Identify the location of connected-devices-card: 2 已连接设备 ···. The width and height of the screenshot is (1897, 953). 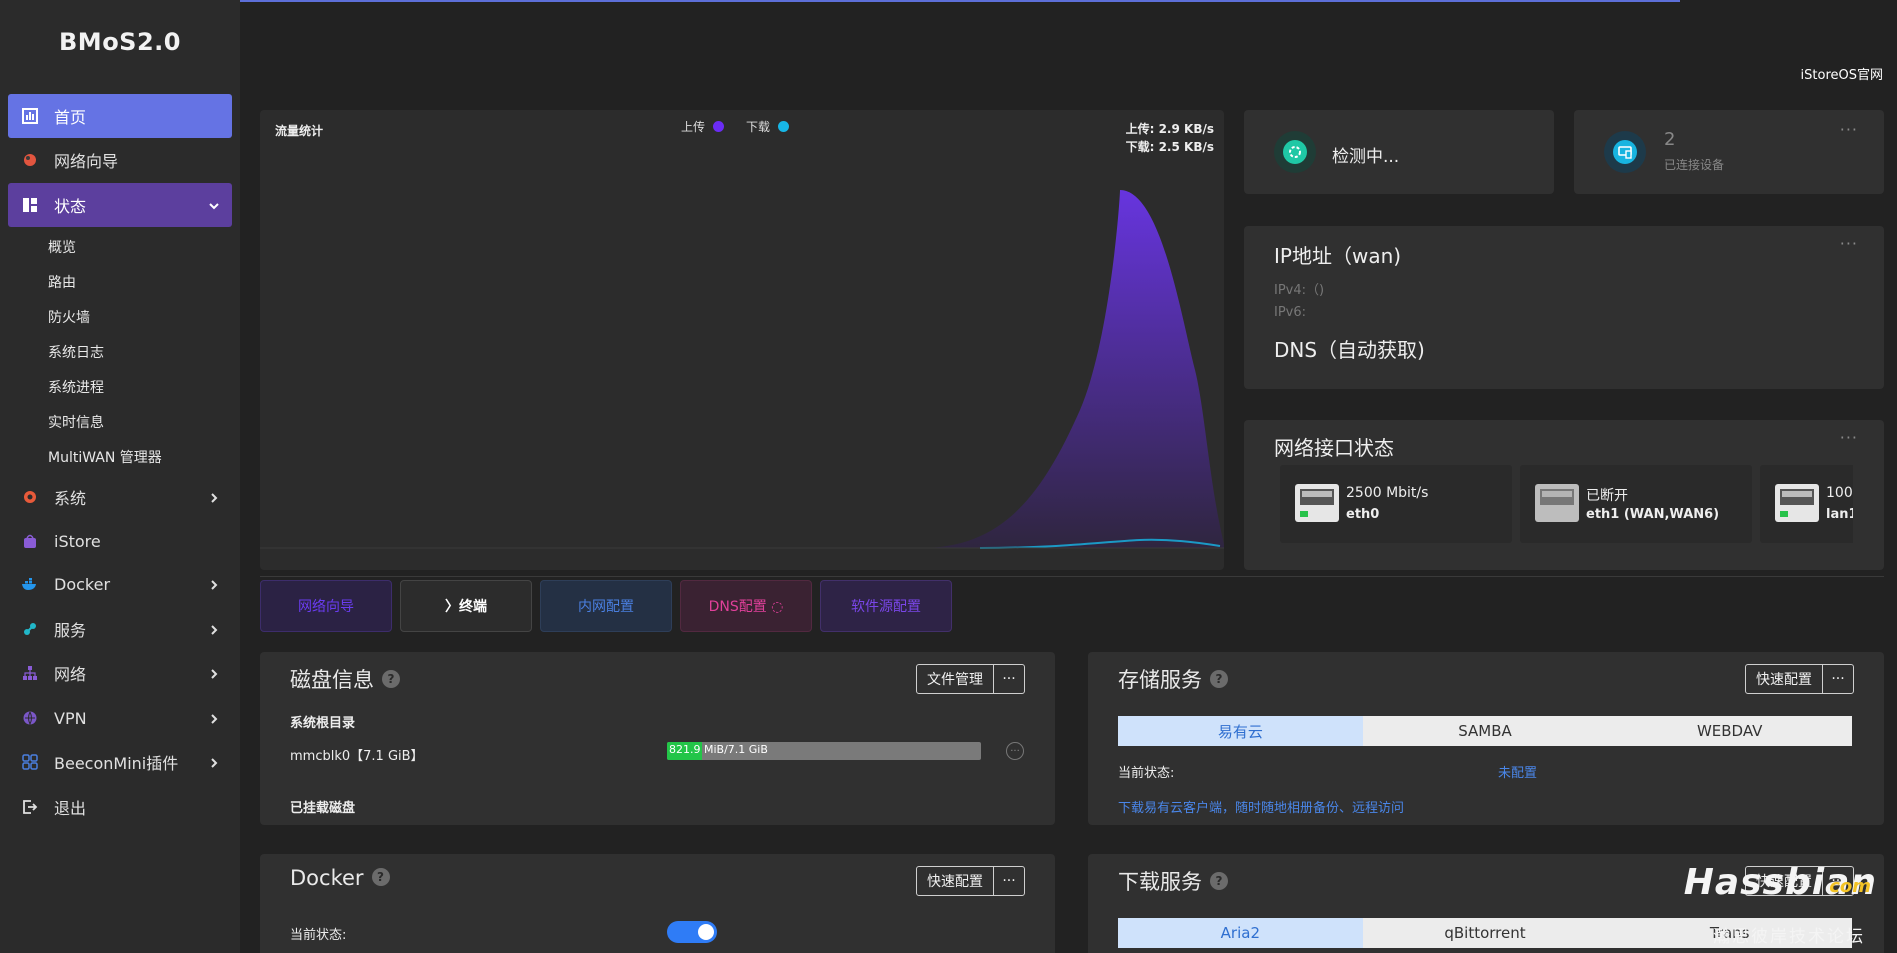
(1729, 152).